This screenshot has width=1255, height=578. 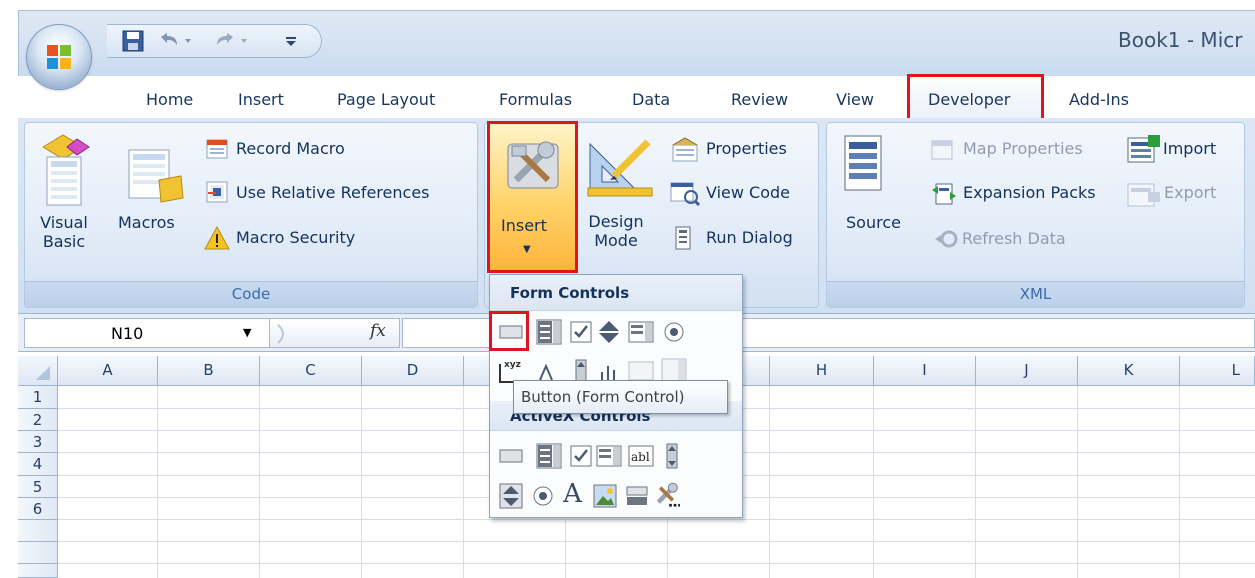 I want to click on column-header-i: I, so click(x=925, y=371).